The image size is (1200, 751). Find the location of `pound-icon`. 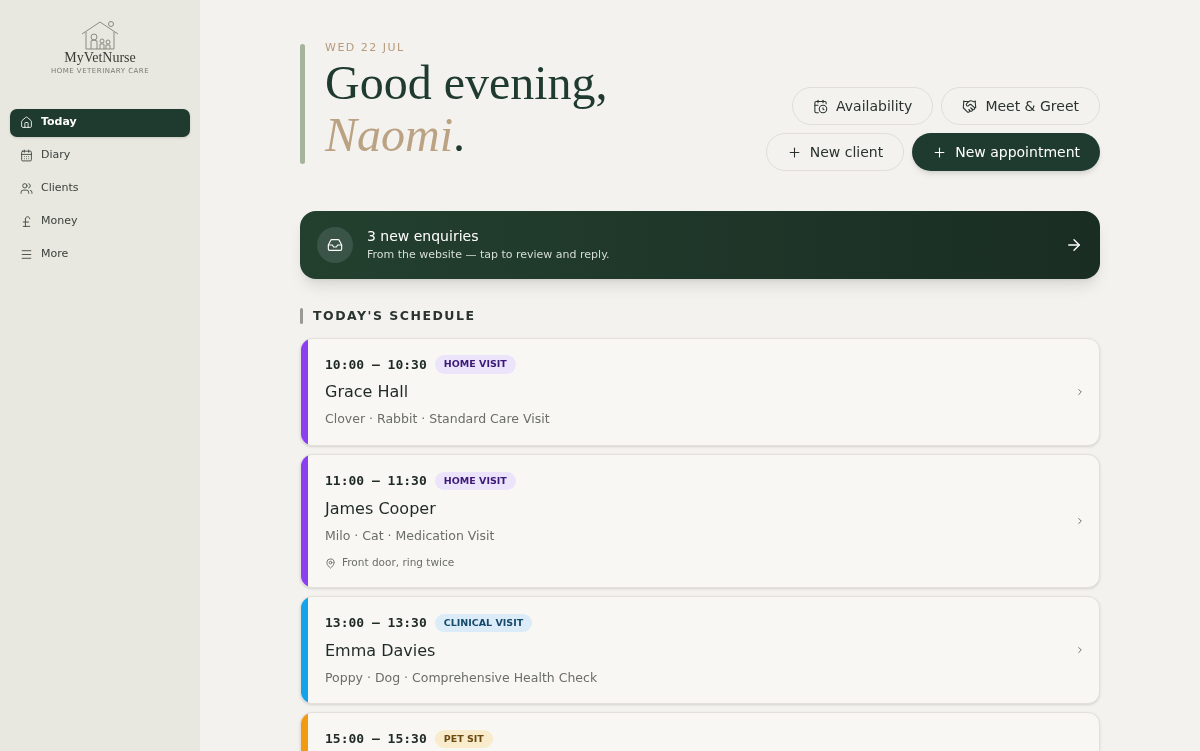

pound-icon is located at coordinates (26, 221).